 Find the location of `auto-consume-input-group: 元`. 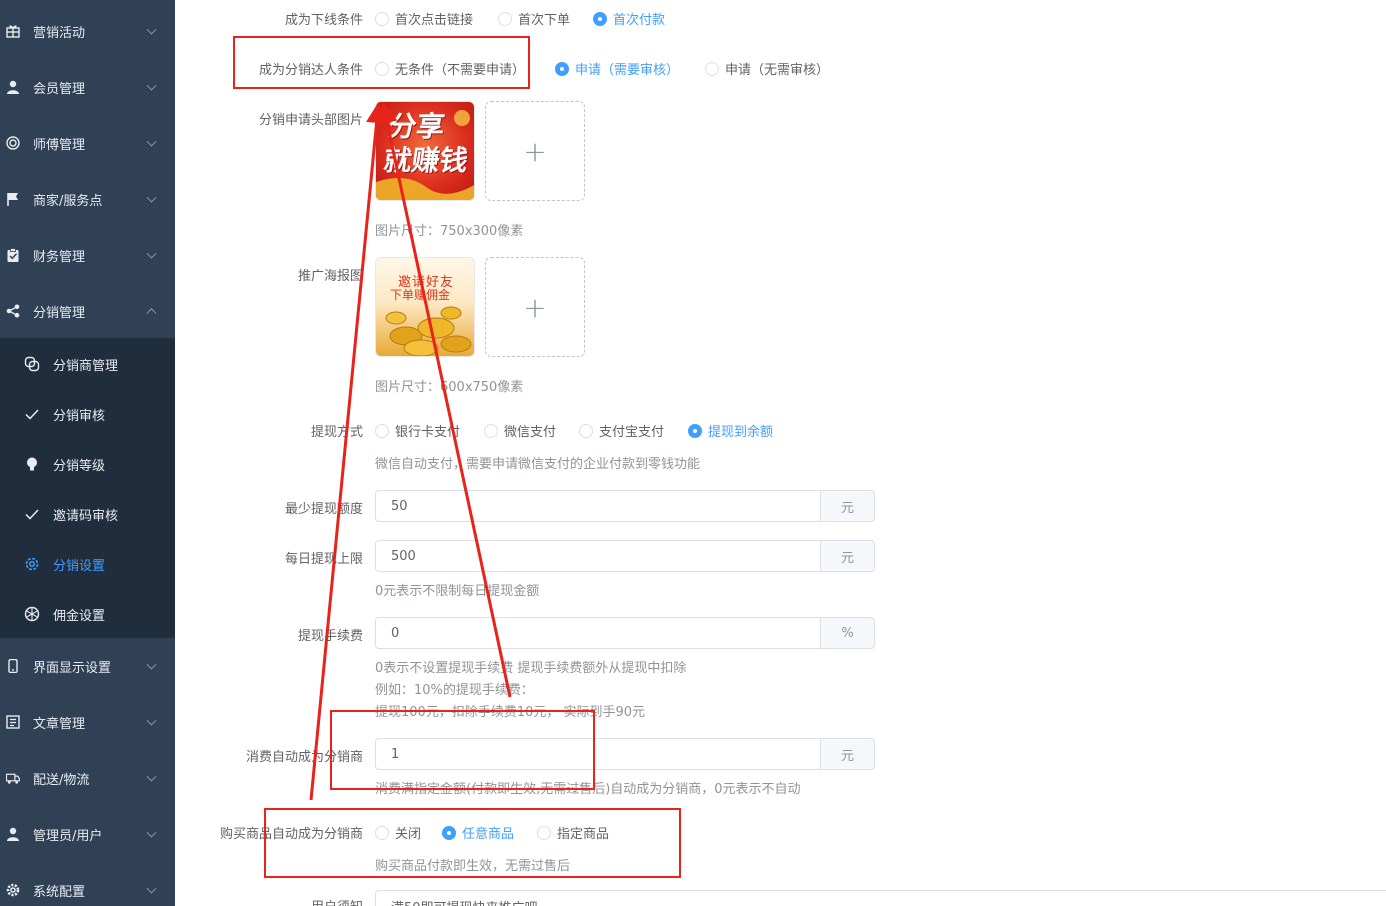

auto-consume-input-group: 元 is located at coordinates (625, 754).